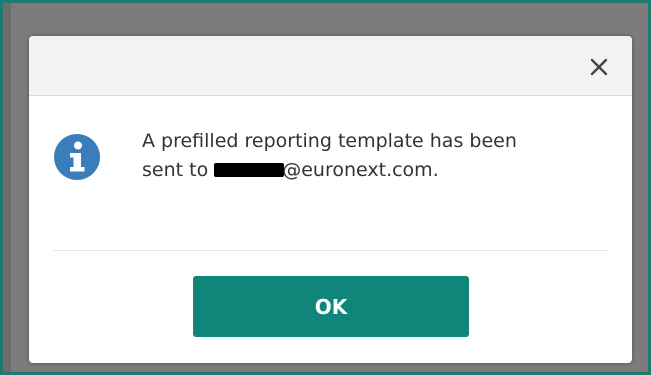 The image size is (651, 375). Describe the element at coordinates (178, 170) in the screenshot. I see `message-prefix: sent to` at that location.